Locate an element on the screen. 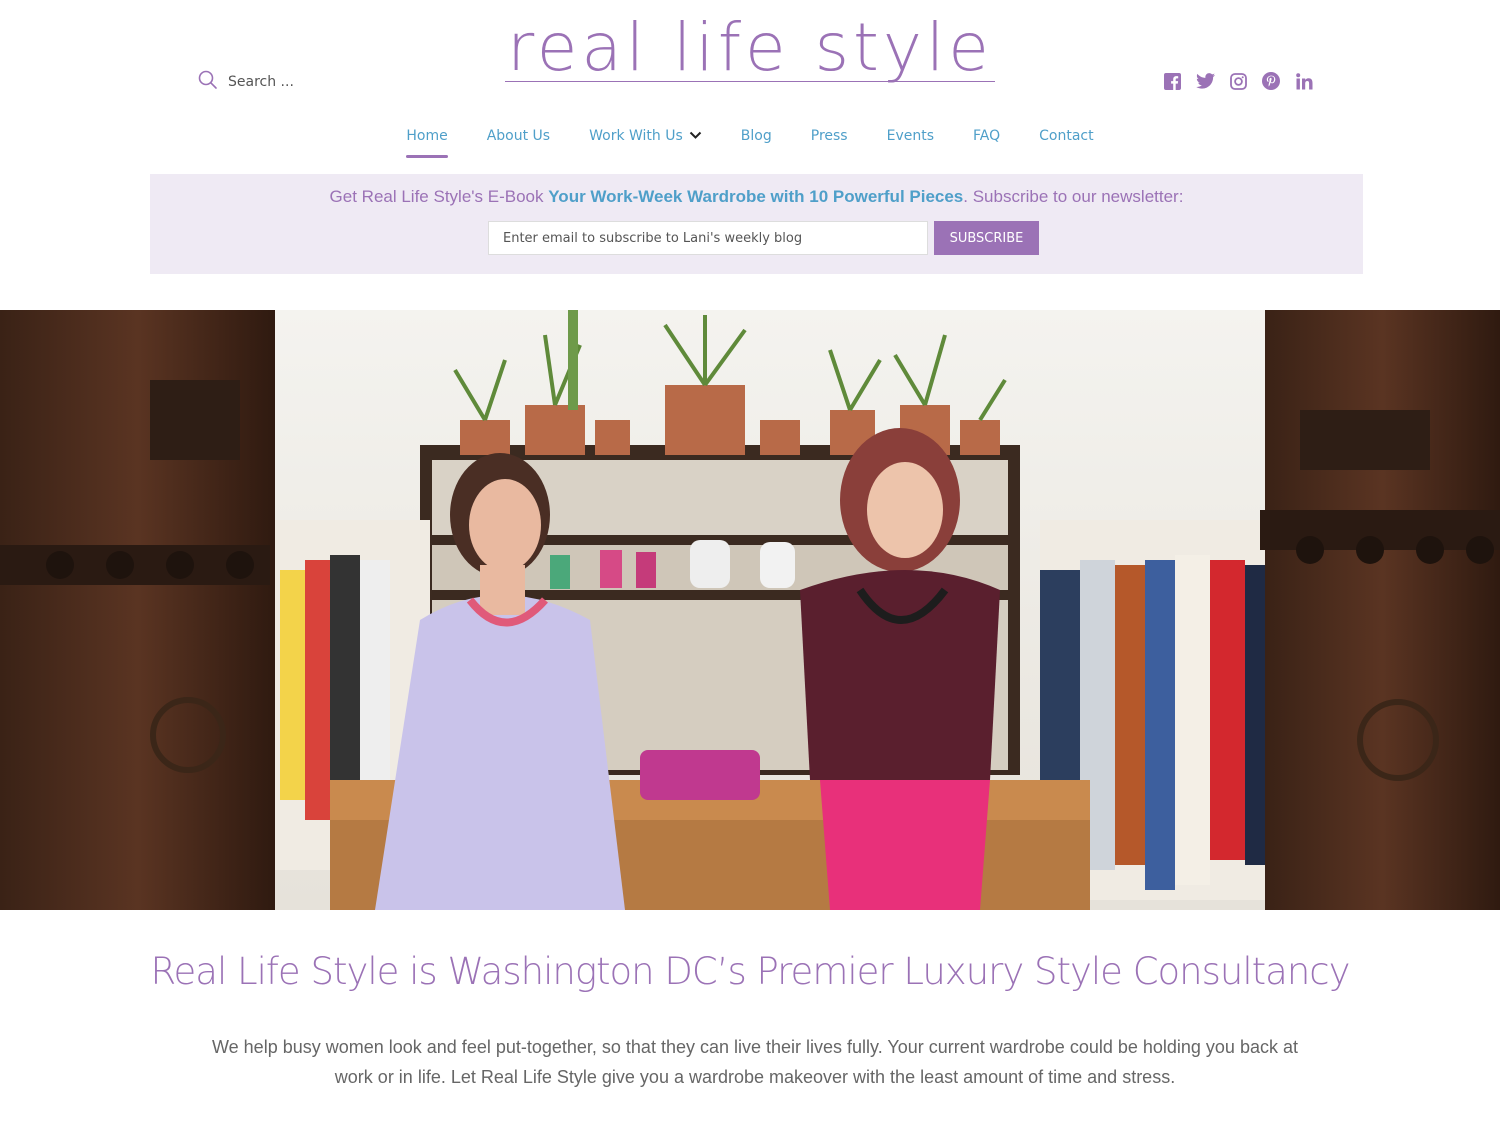 Image resolution: width=1500 pixels, height=1125 pixels. nav-item-about-us: About Us is located at coordinates (518, 141).